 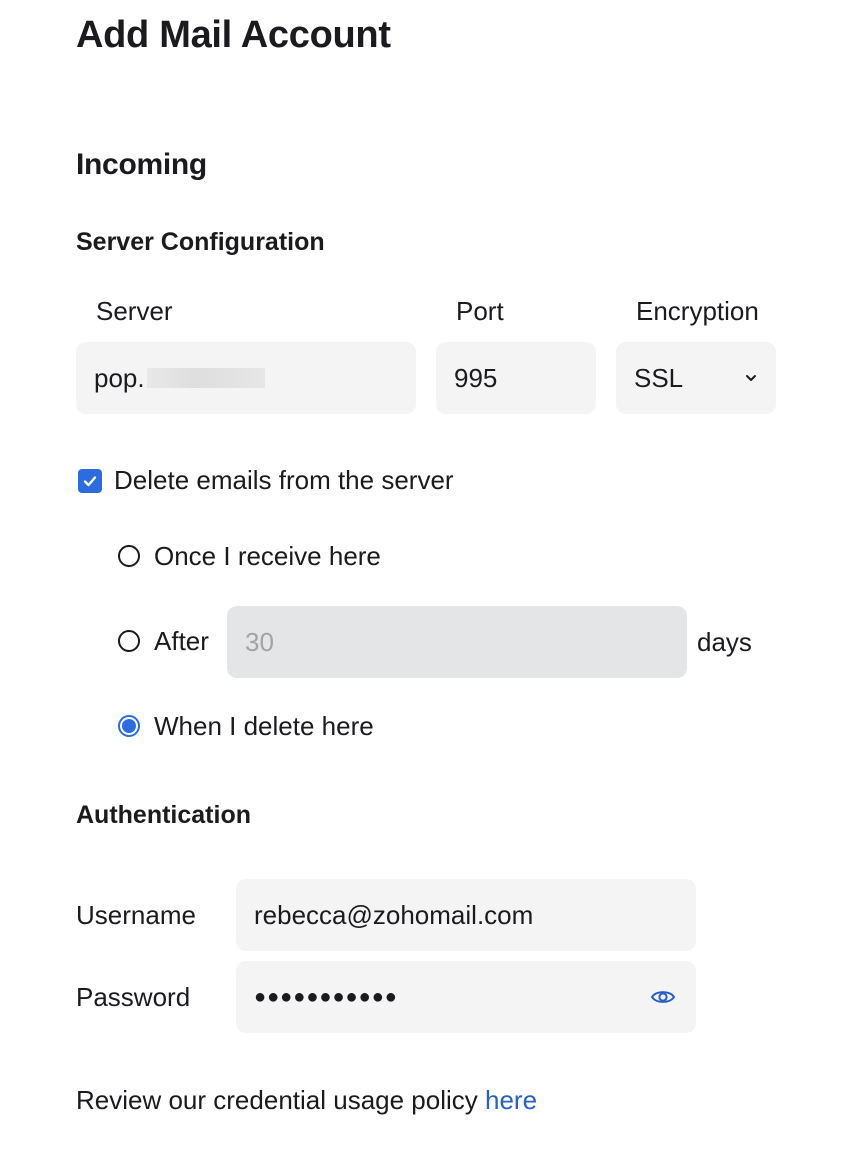 I want to click on password-label: Password, so click(x=133, y=997).